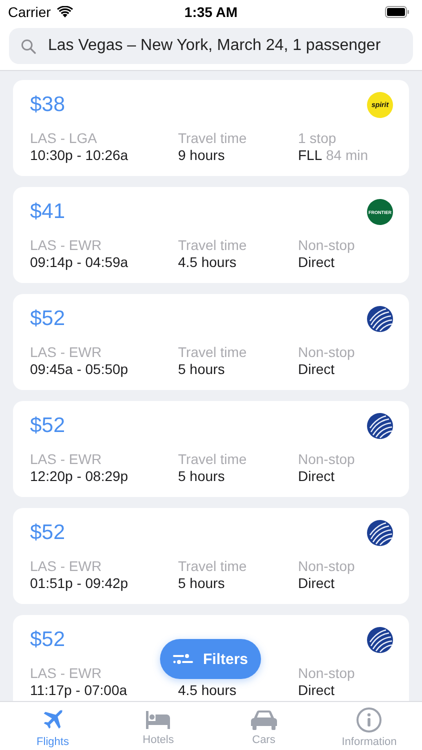  I want to click on flight-price: $38, so click(48, 105).